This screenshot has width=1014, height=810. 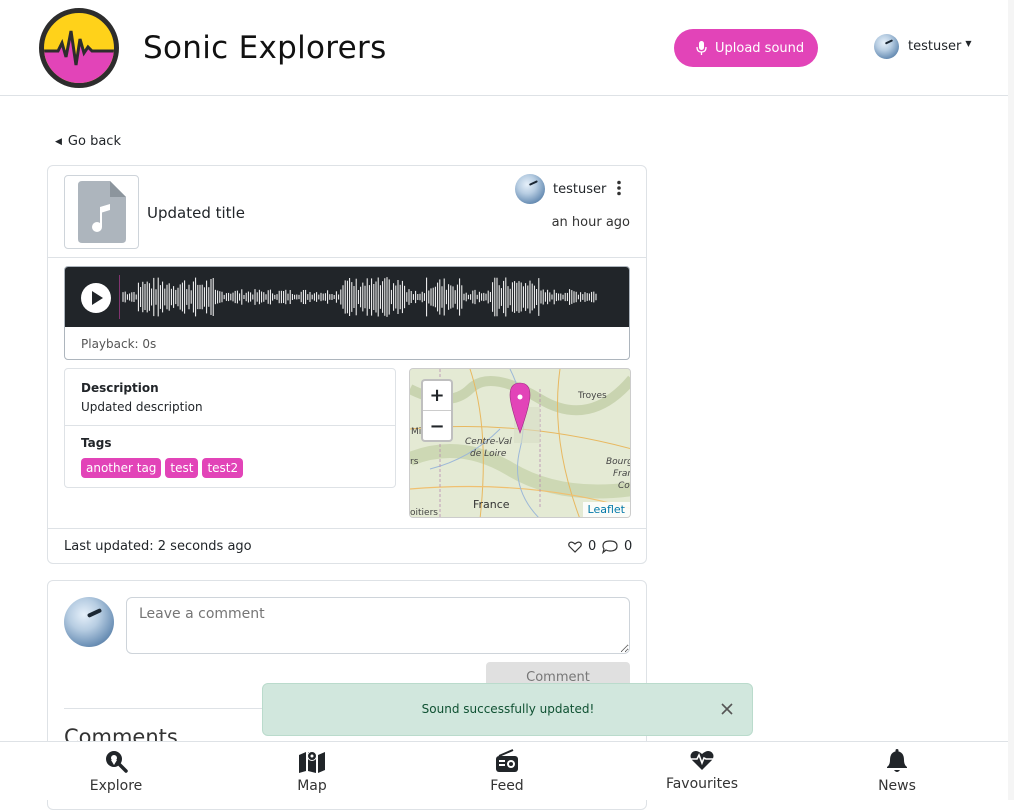 What do you see at coordinates (96, 443) in the screenshot?
I see `tags-label: Tags` at bounding box center [96, 443].